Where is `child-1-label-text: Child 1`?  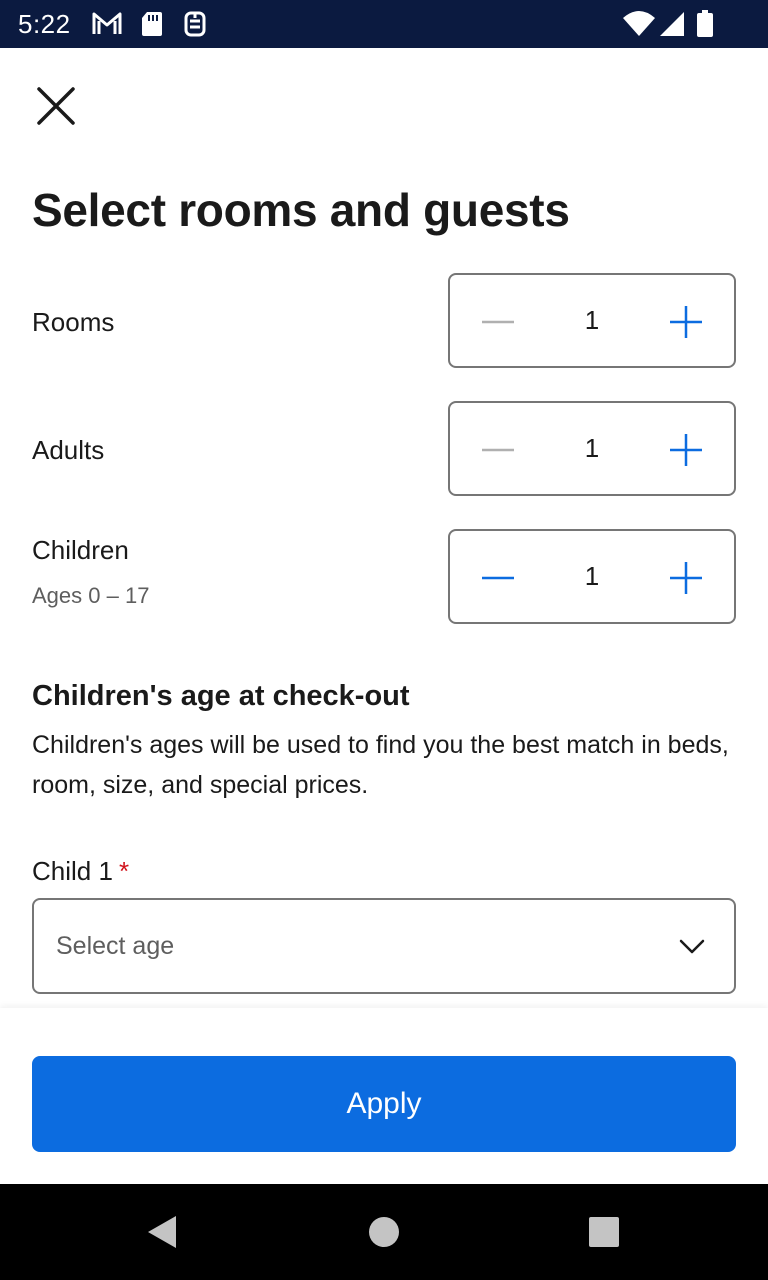 child-1-label-text: Child 1 is located at coordinates (72, 871).